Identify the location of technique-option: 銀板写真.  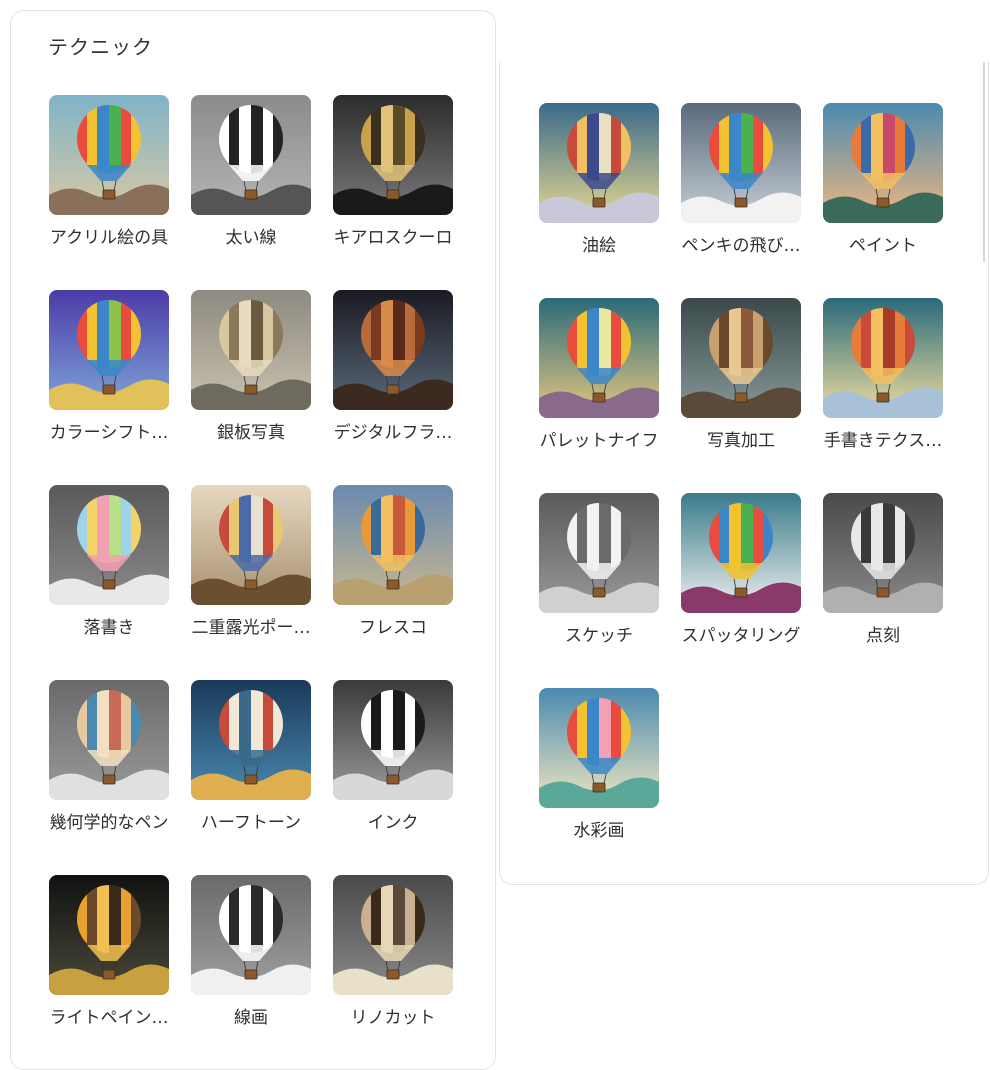
(251, 387).